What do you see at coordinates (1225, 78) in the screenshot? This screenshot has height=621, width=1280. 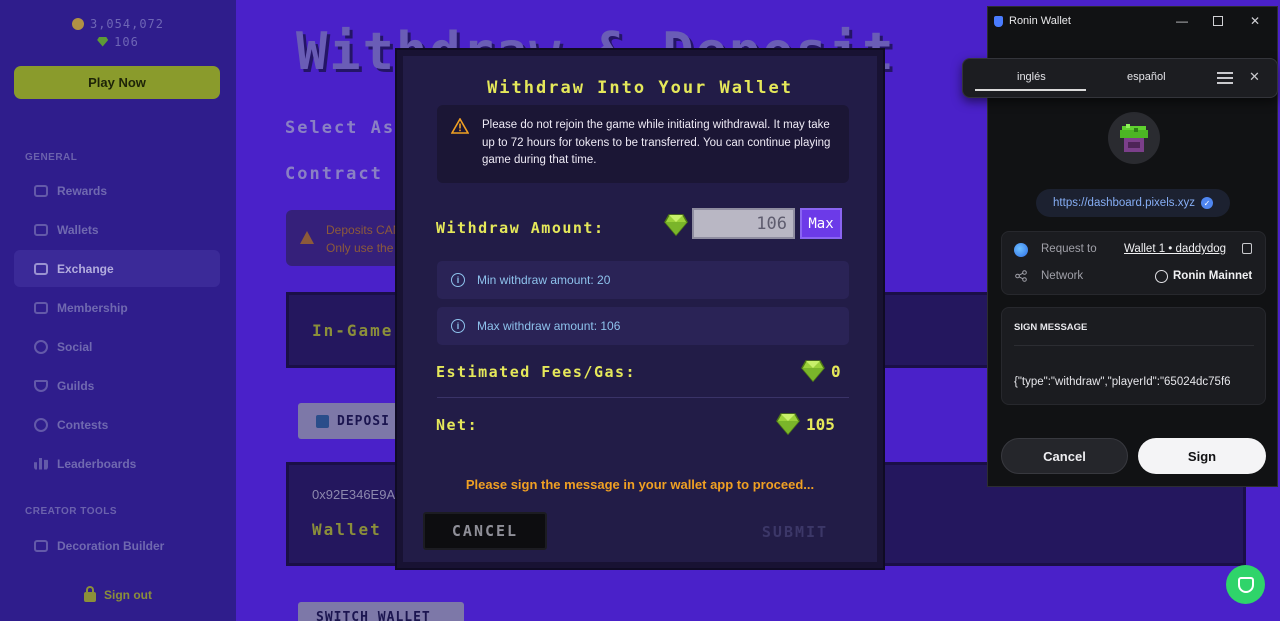 I see `menu-icon` at bounding box center [1225, 78].